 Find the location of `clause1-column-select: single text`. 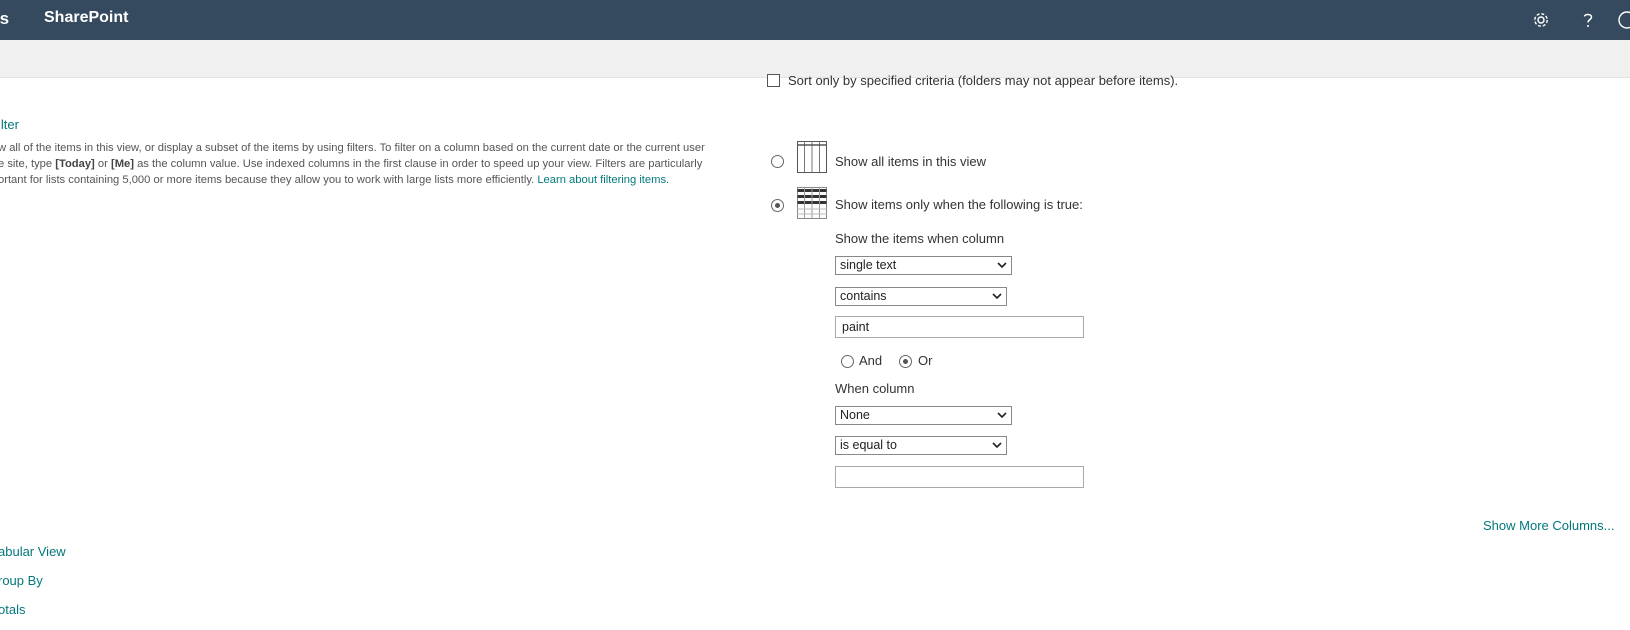

clause1-column-select: single text is located at coordinates (923, 265).